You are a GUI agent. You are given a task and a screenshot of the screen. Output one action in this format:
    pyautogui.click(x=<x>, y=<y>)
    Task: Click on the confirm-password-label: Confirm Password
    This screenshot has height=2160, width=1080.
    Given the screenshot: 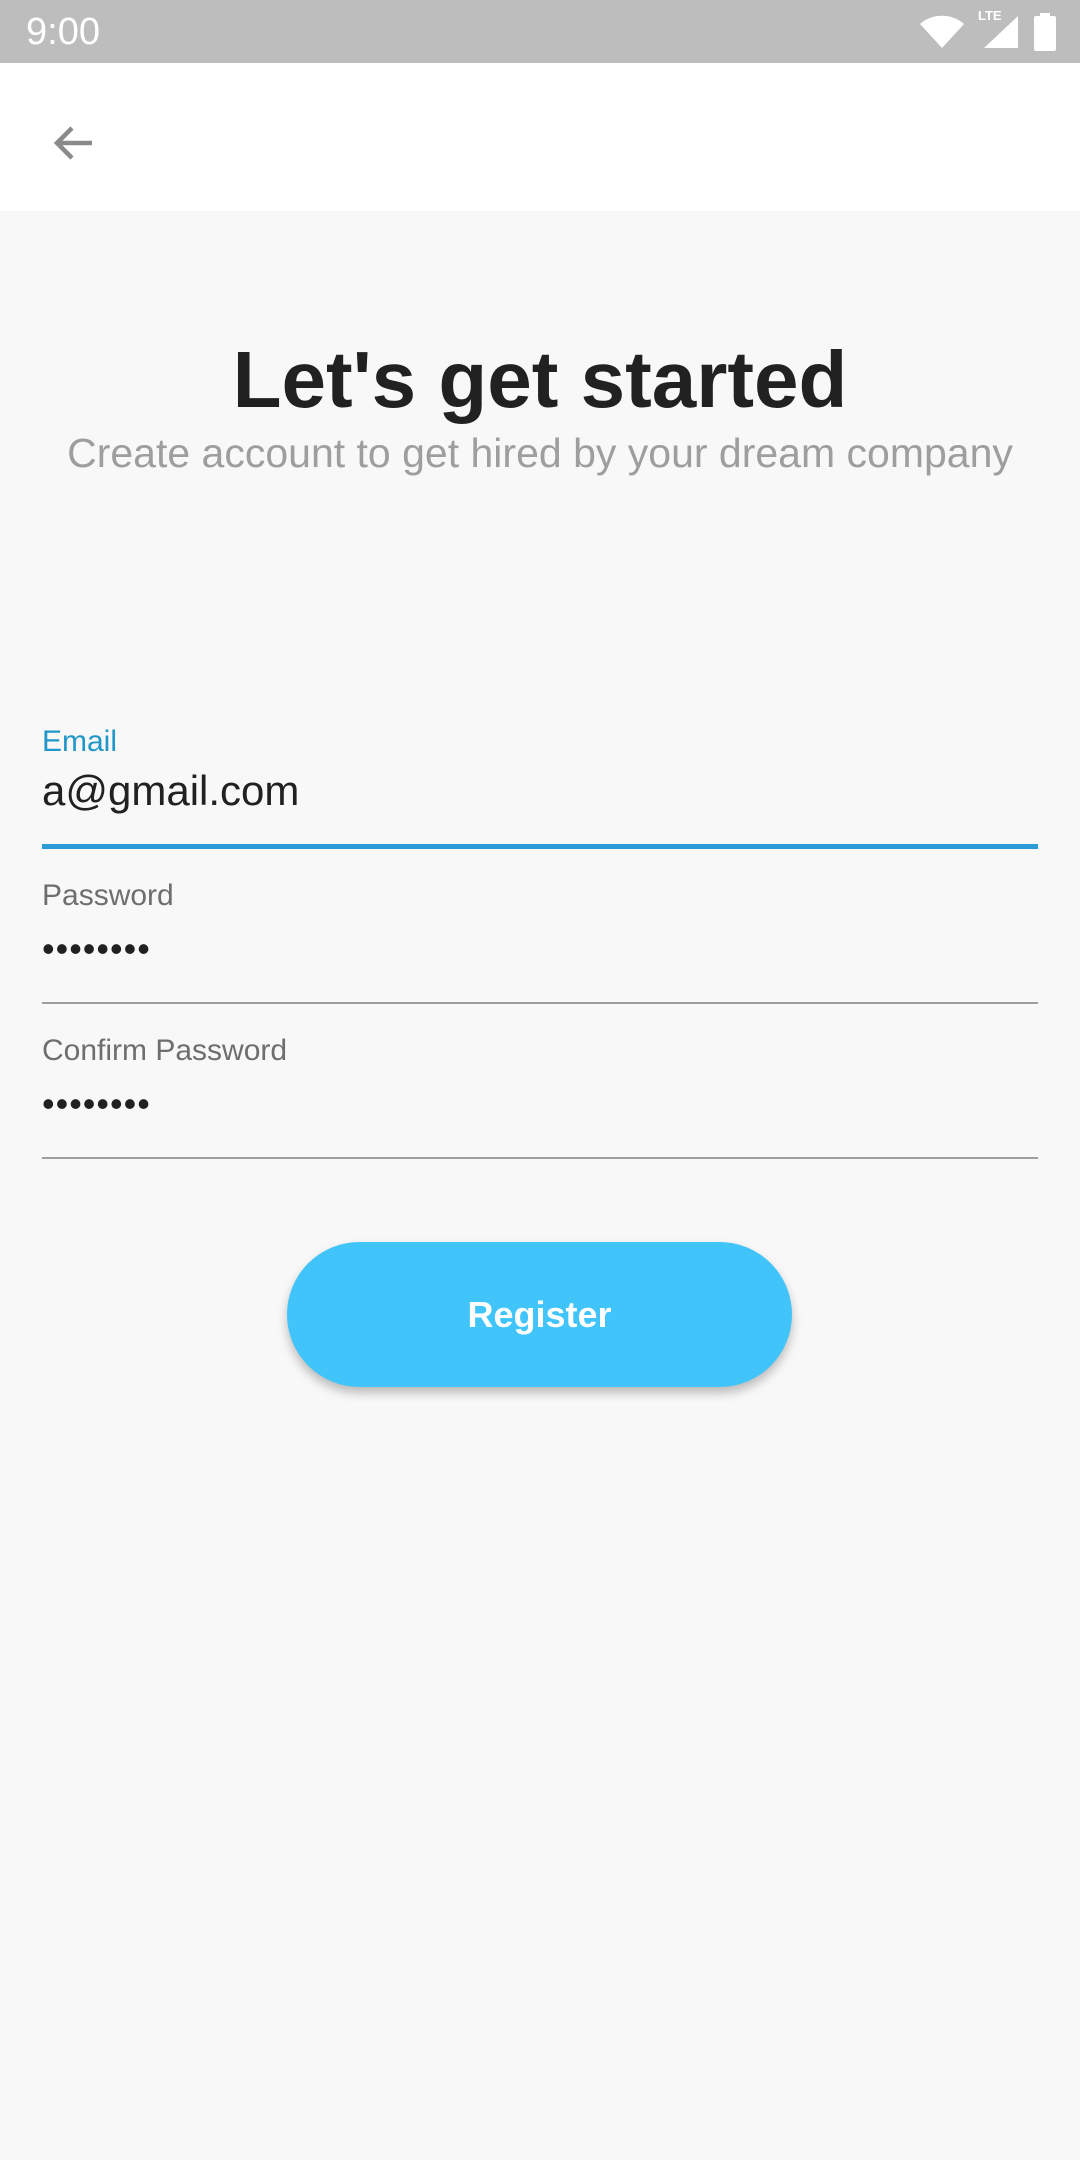 What is the action you would take?
    pyautogui.click(x=165, y=1050)
    